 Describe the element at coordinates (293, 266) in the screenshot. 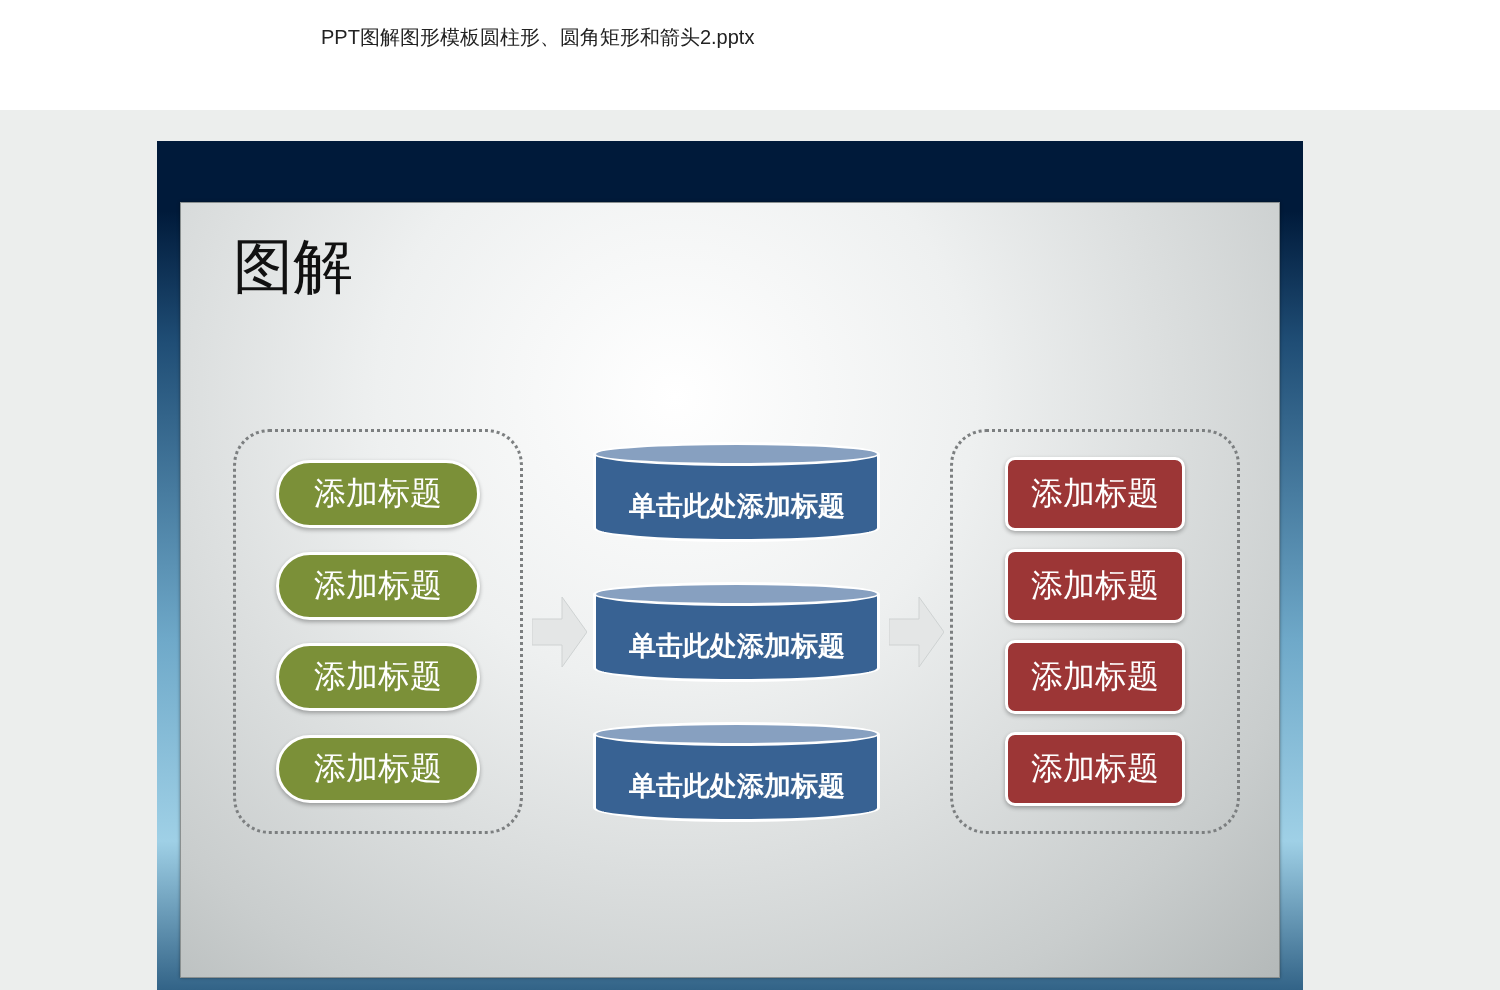

I see `slide-title: 图解` at that location.